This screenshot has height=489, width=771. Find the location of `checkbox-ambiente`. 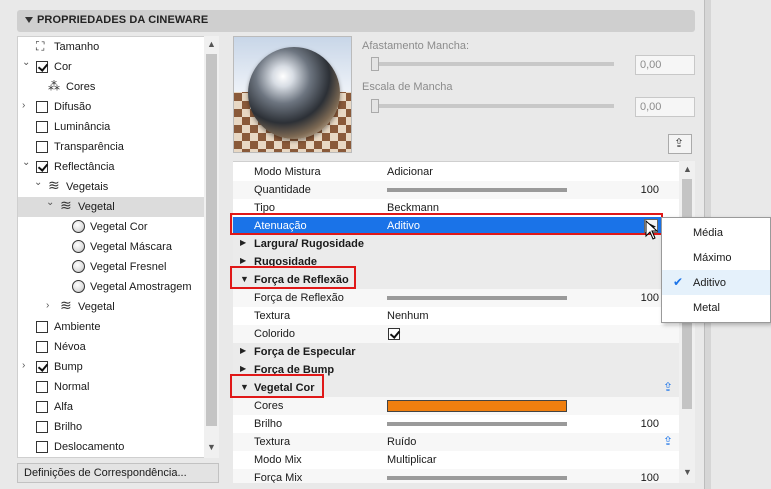

checkbox-ambiente is located at coordinates (42, 327).